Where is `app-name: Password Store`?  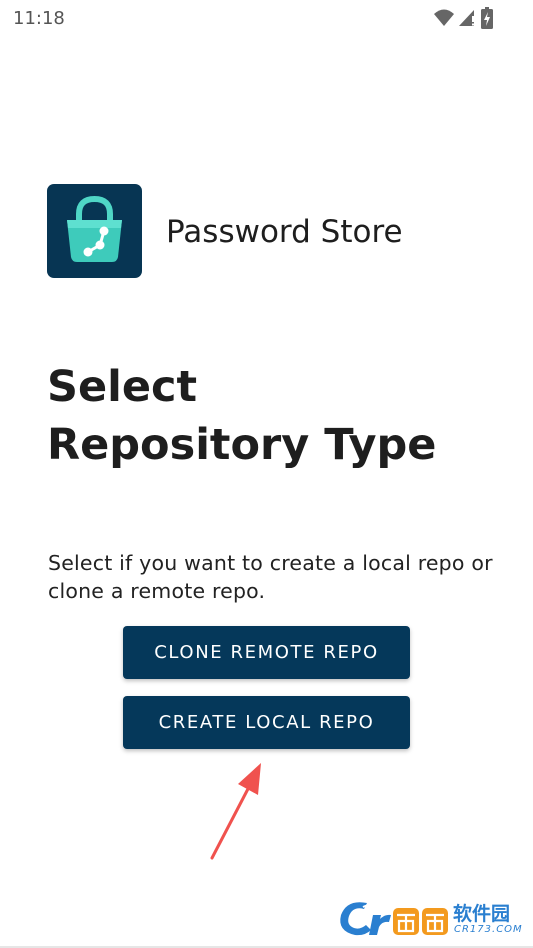 app-name: Password Store is located at coordinates (284, 232).